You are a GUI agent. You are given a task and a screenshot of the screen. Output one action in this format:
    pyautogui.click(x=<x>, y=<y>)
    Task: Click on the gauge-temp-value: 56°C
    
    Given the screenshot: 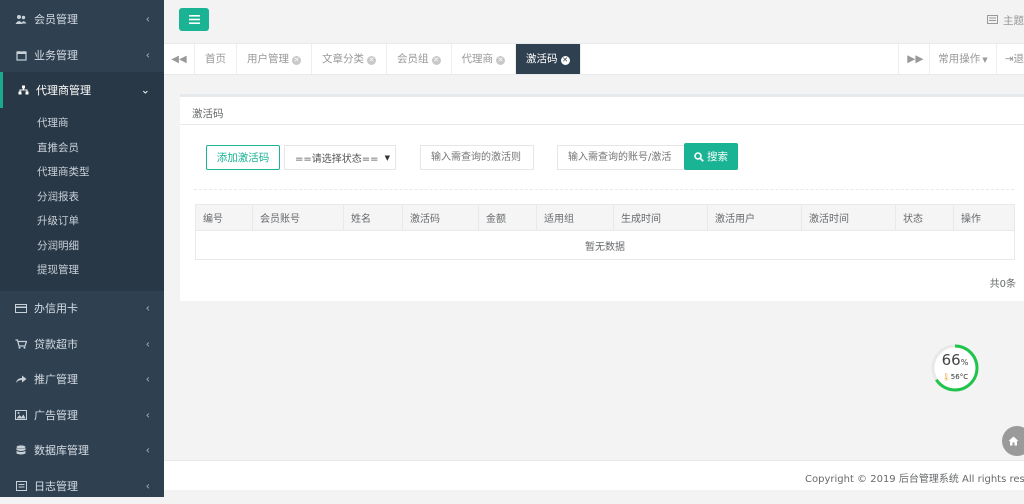 What is the action you would take?
    pyautogui.click(x=959, y=377)
    